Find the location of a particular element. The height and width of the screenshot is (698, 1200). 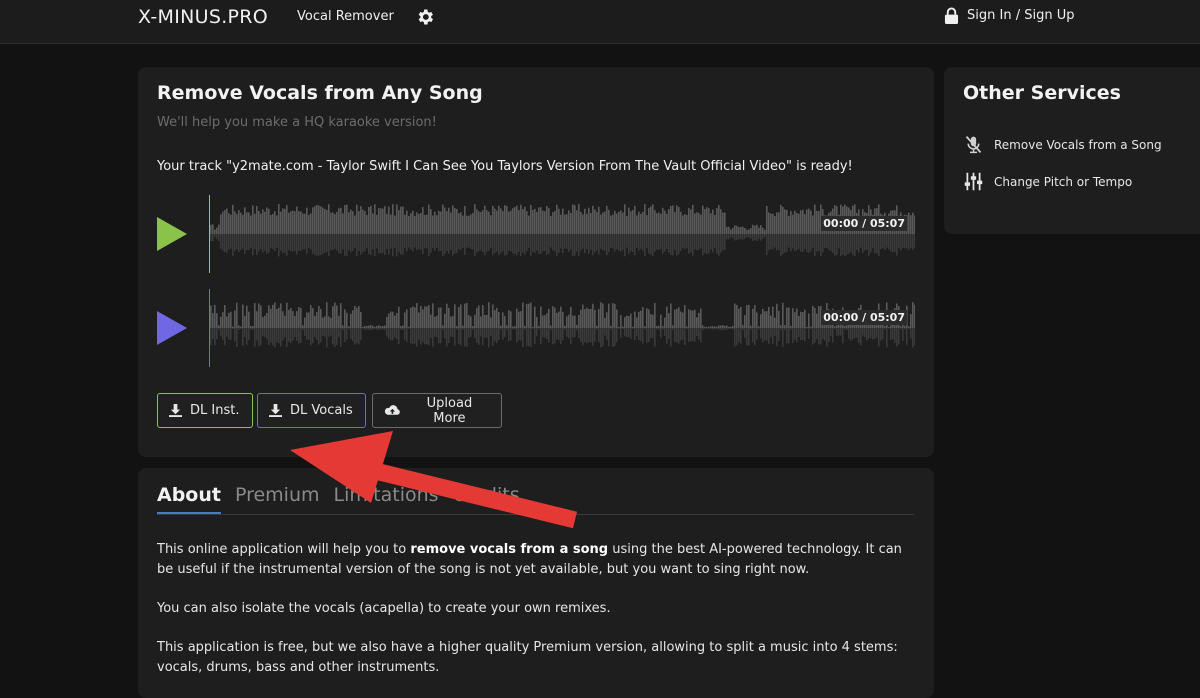

tab-about: About is located at coordinates (189, 499).